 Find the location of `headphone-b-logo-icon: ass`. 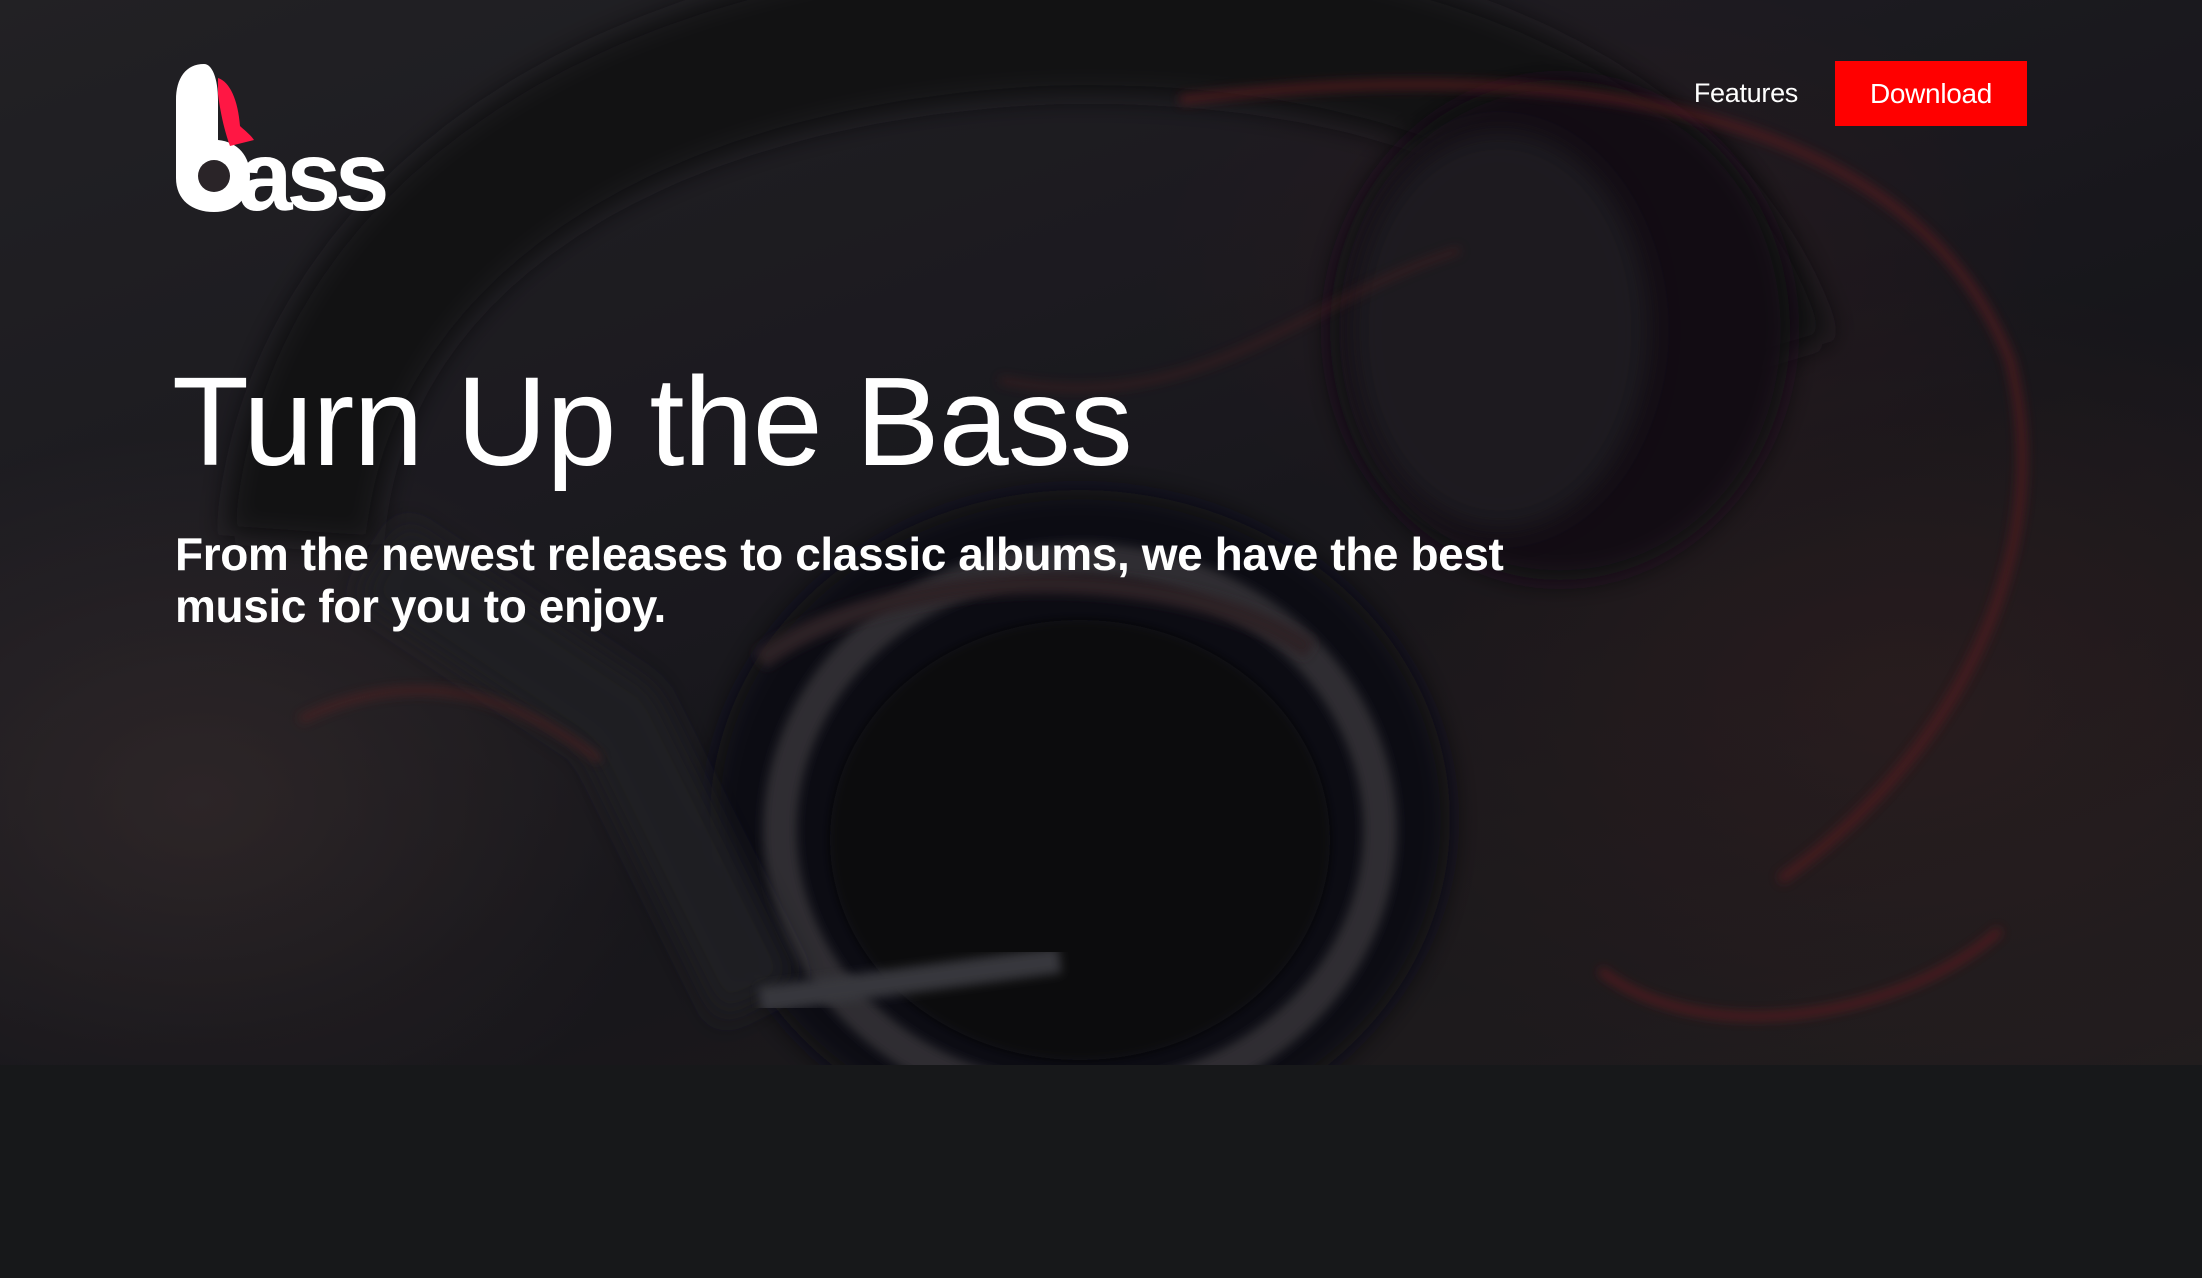

headphone-b-logo-icon: ass is located at coordinates (283, 140).